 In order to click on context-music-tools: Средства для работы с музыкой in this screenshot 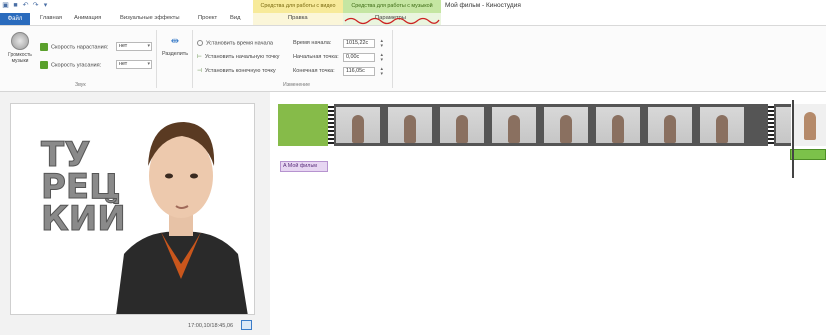, I will do `click(392, 6)`.